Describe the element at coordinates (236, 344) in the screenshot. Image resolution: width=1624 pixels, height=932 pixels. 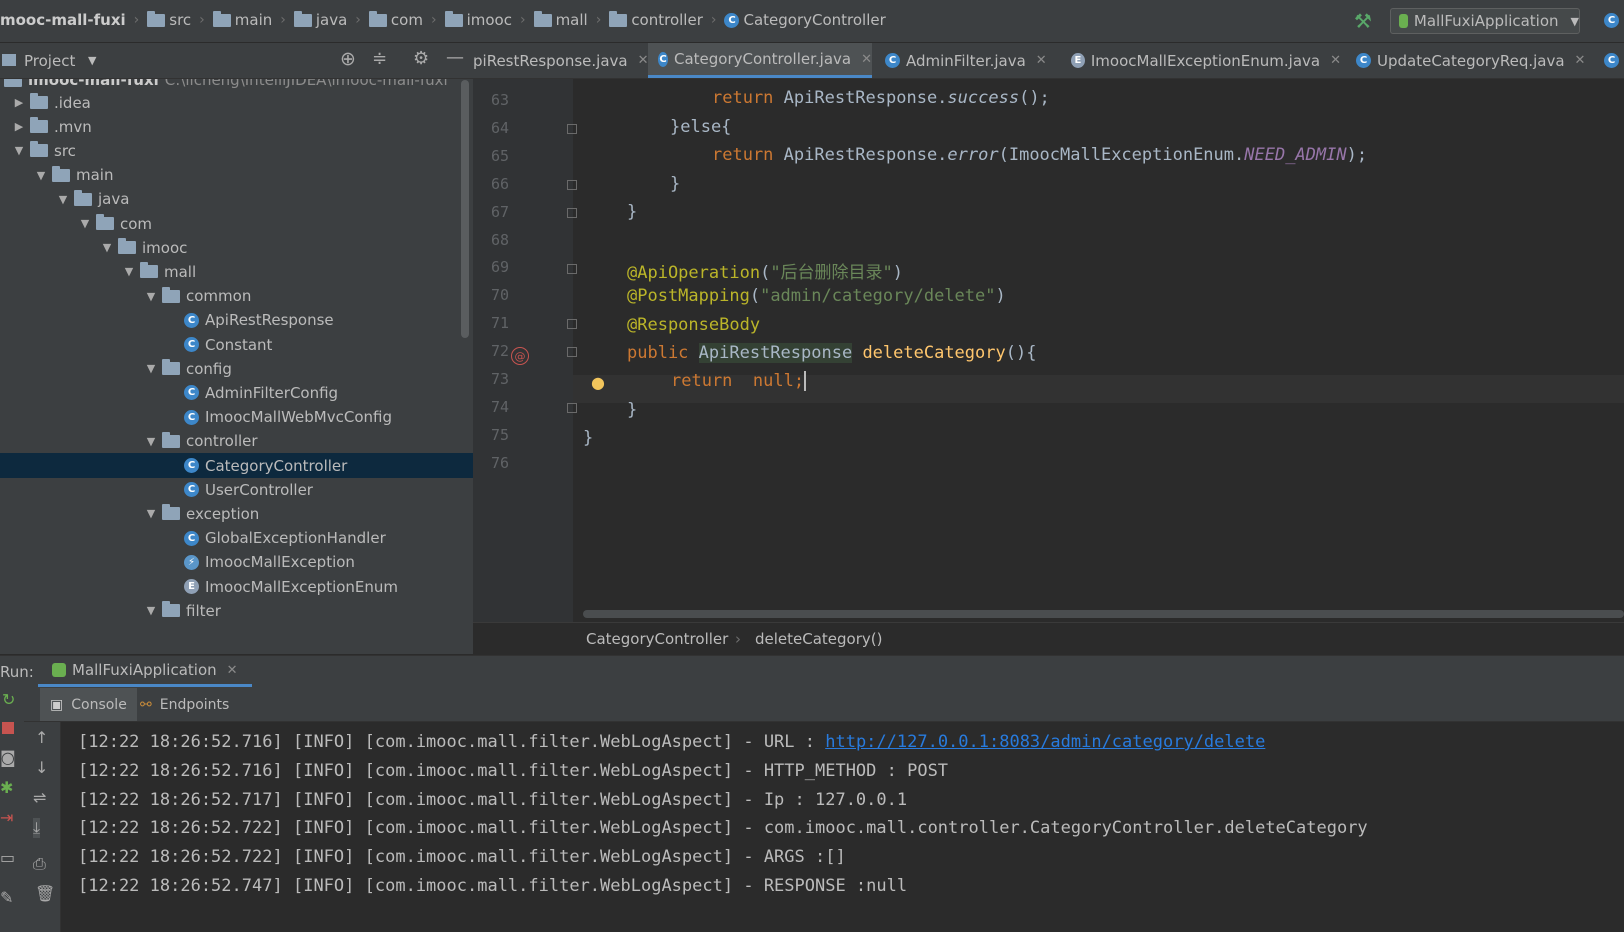
I see `tree-item: C Constant` at that location.